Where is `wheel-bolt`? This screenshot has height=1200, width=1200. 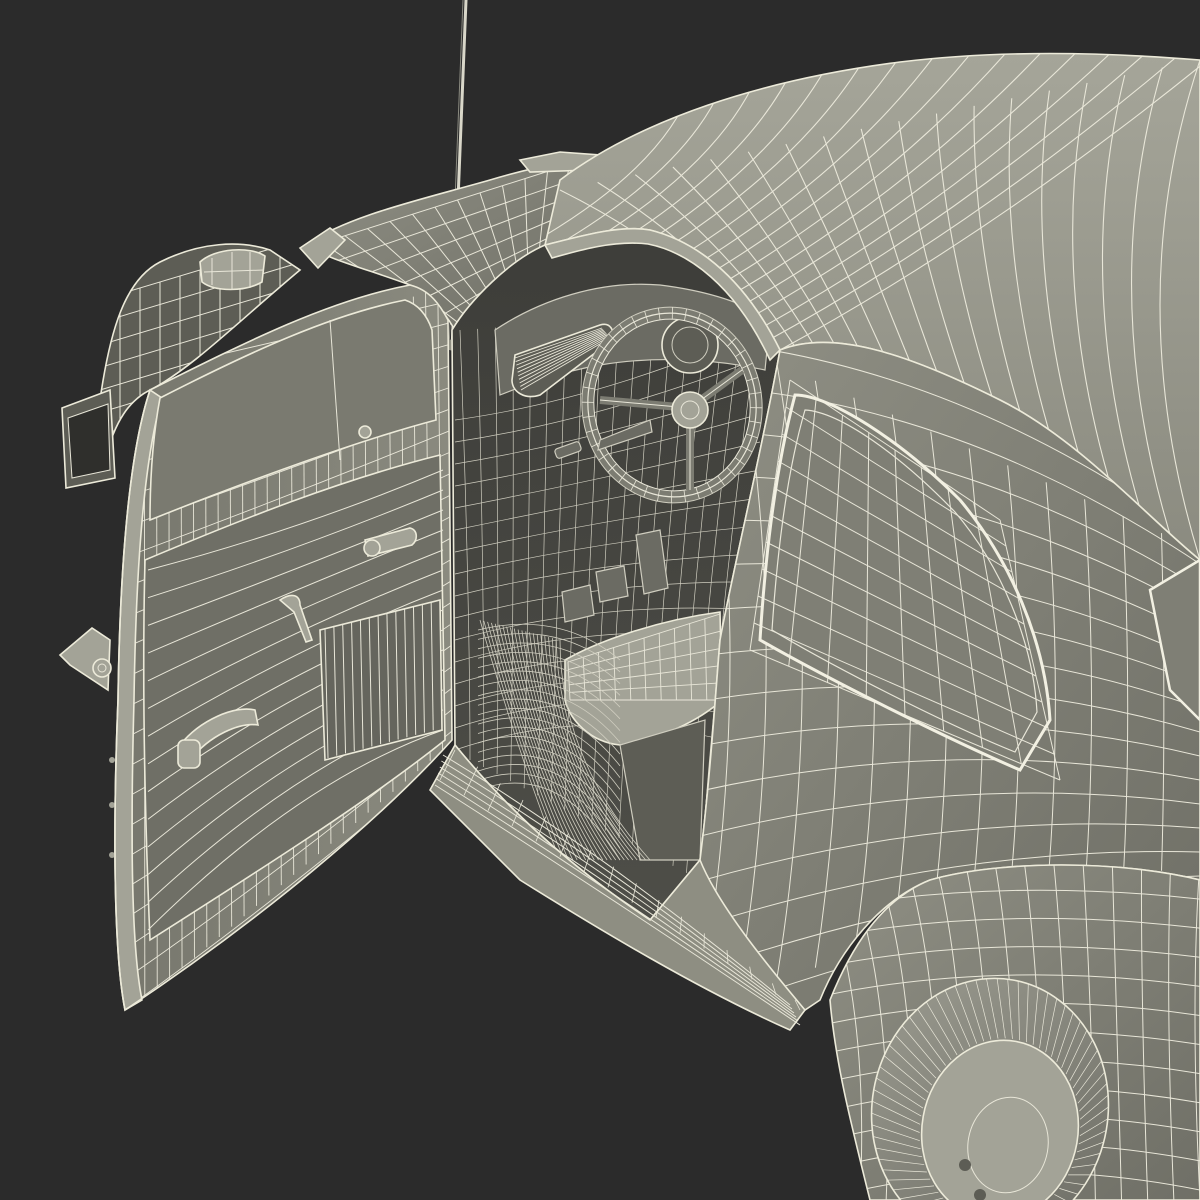 wheel-bolt is located at coordinates (965, 1165).